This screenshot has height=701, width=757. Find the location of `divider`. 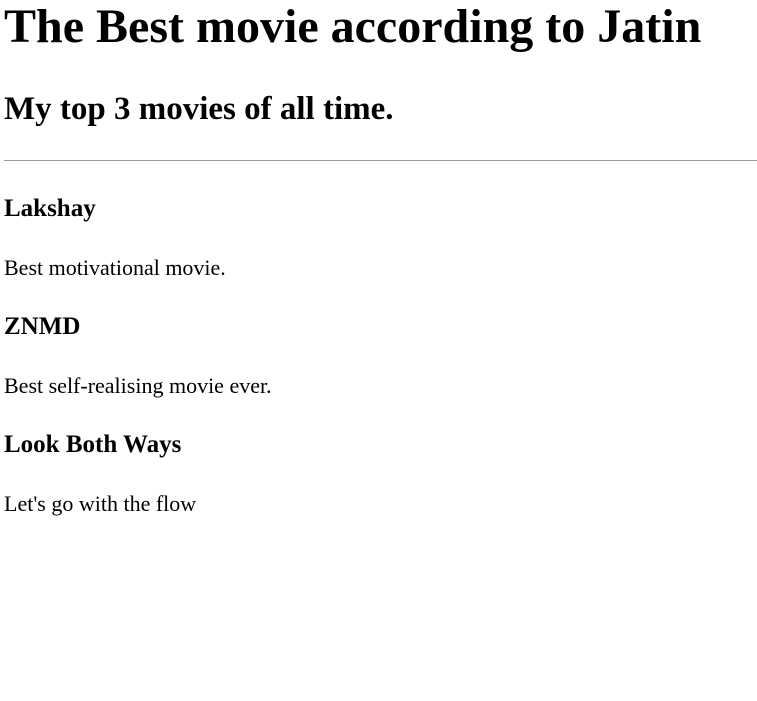

divider is located at coordinates (380, 160).